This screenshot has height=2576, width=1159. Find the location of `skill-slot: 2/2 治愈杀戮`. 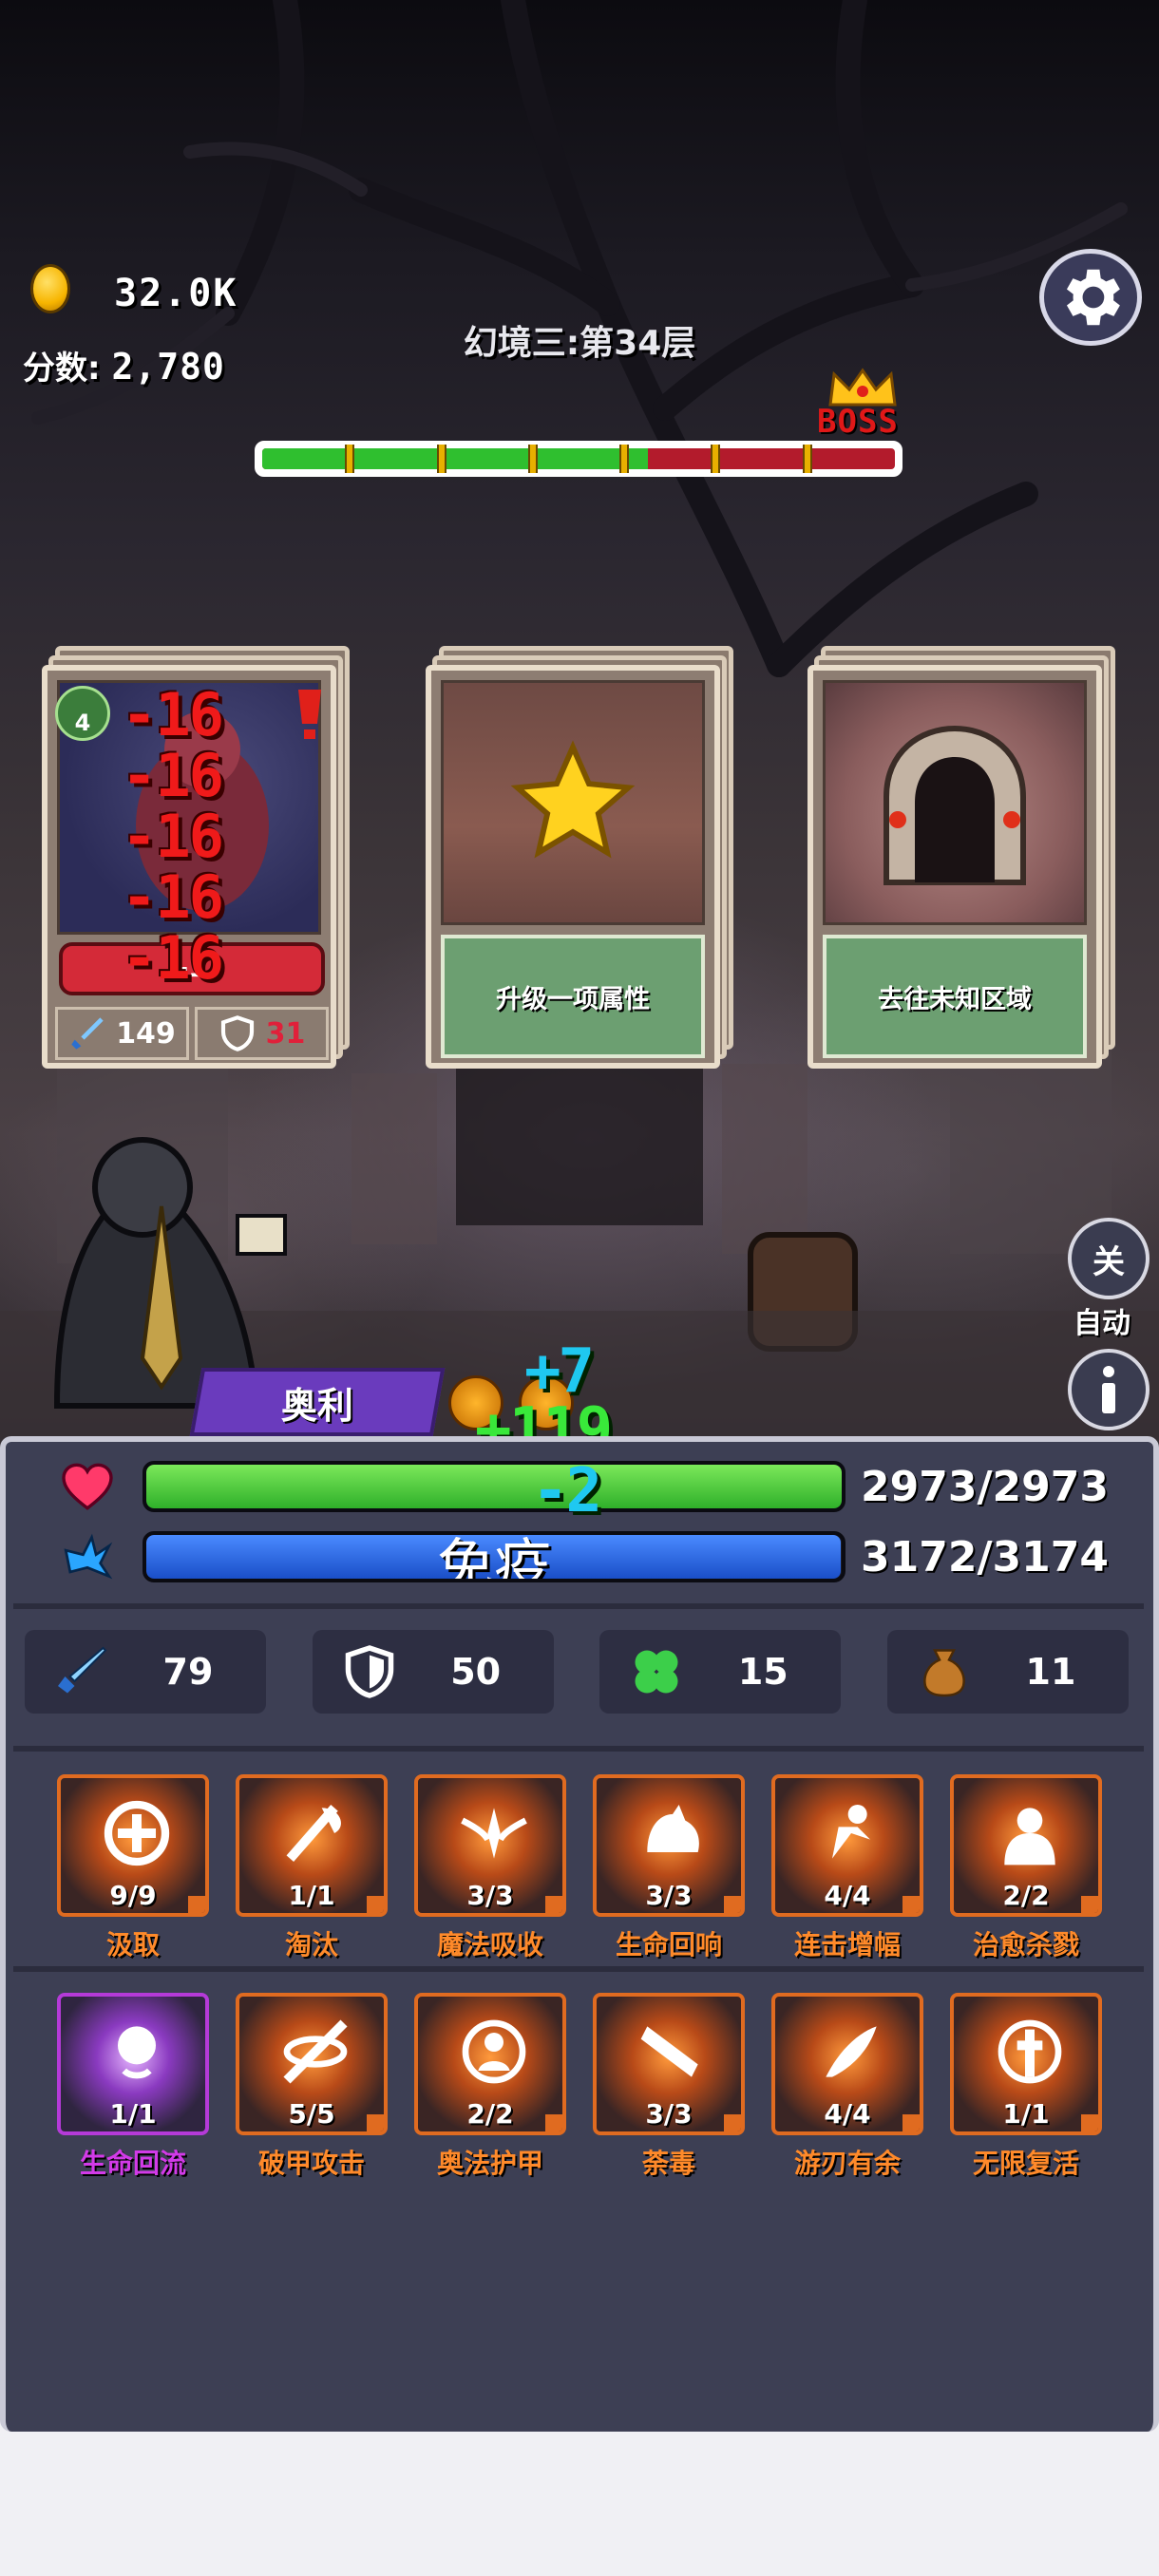

skill-slot: 2/2 治愈杀戮 is located at coordinates (1026, 1869).